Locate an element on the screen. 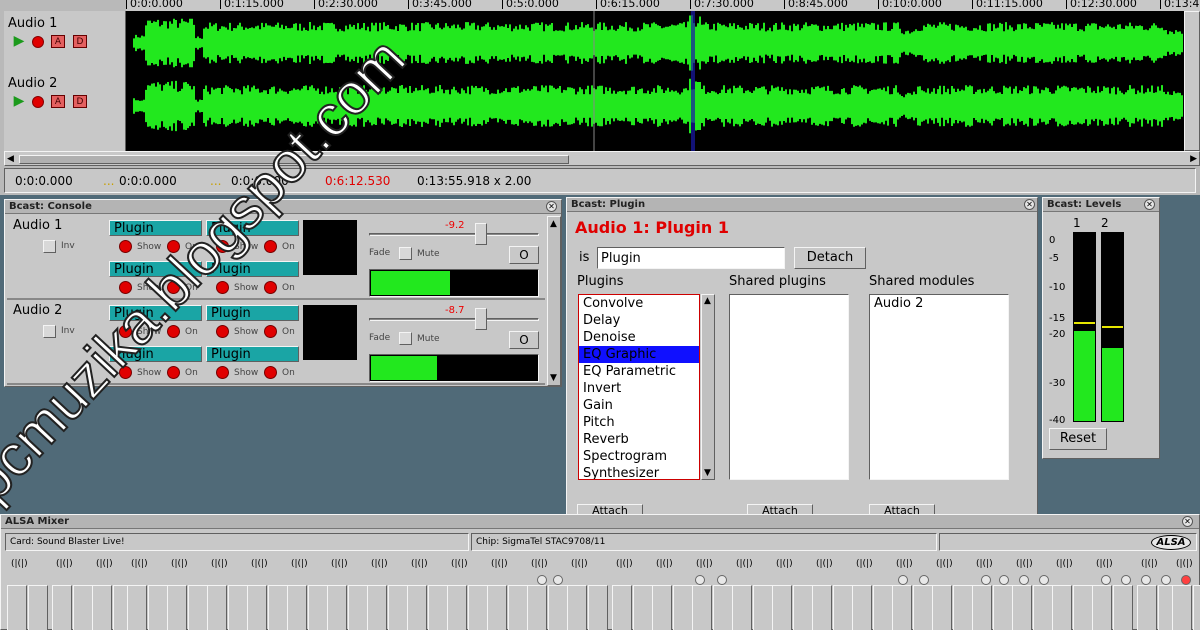 This screenshot has width=1200, height=630. output-button: O is located at coordinates (524, 340).